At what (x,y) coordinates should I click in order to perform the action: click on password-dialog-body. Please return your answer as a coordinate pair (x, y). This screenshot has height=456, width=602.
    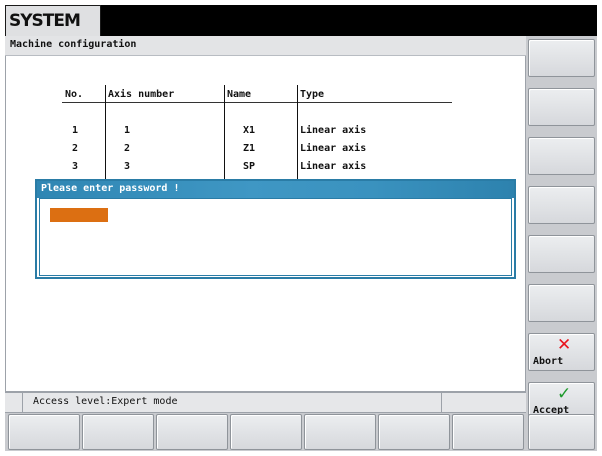
    Looking at the image, I should click on (275, 237).